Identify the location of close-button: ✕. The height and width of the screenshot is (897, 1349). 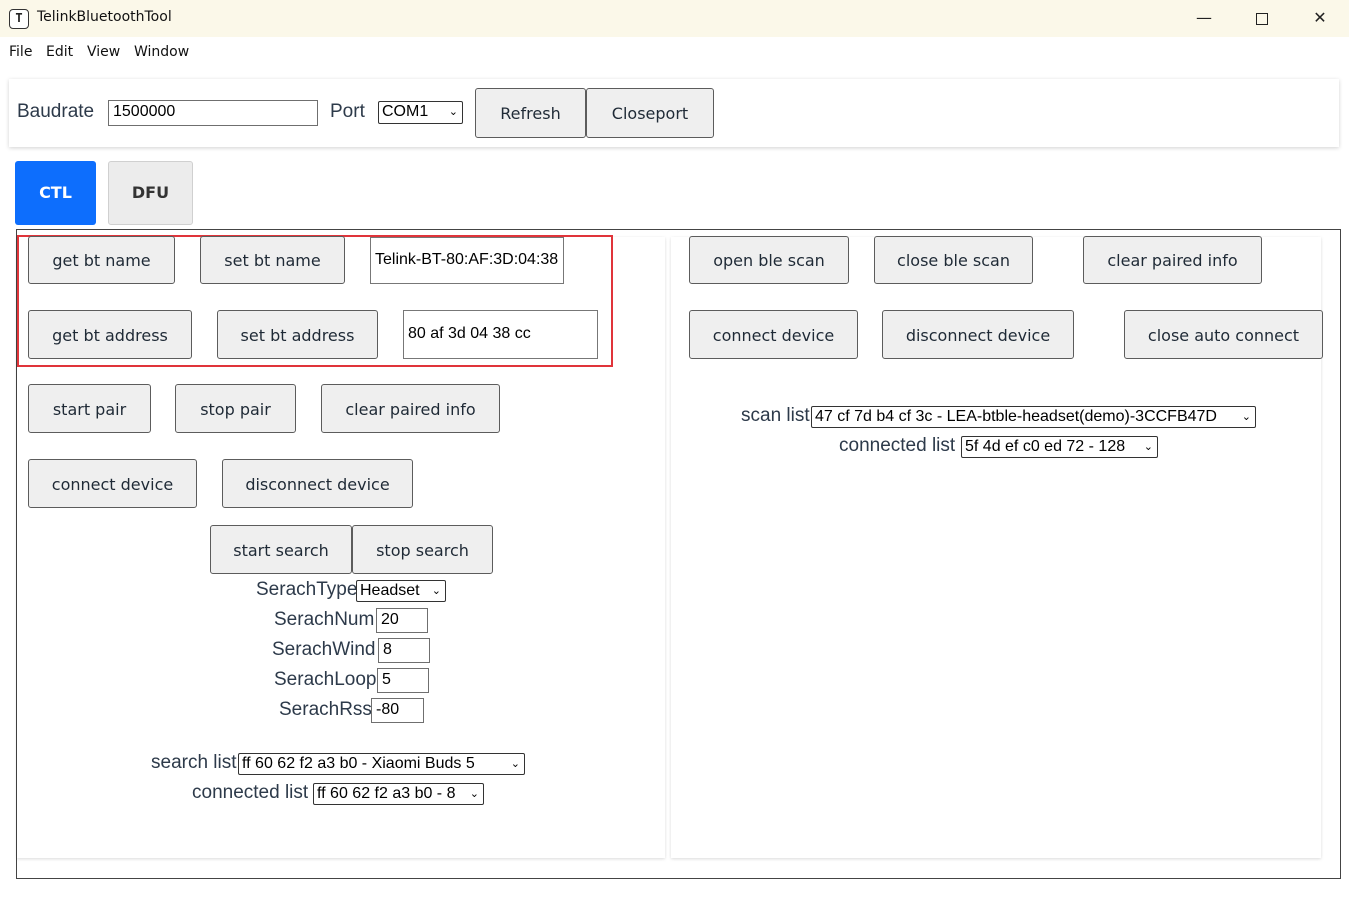
(1320, 18).